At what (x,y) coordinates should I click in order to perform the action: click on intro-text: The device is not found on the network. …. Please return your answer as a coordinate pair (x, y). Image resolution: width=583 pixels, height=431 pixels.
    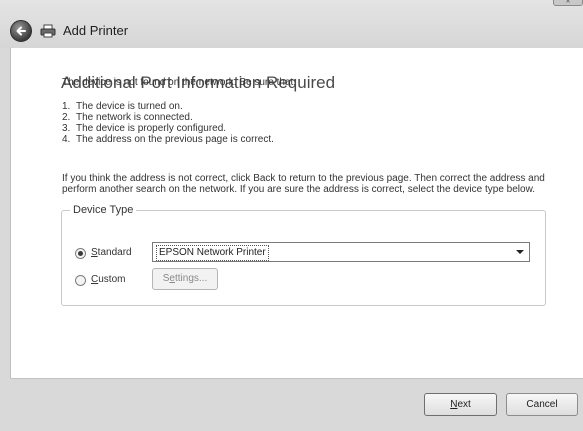
    Looking at the image, I should click on (179, 82).